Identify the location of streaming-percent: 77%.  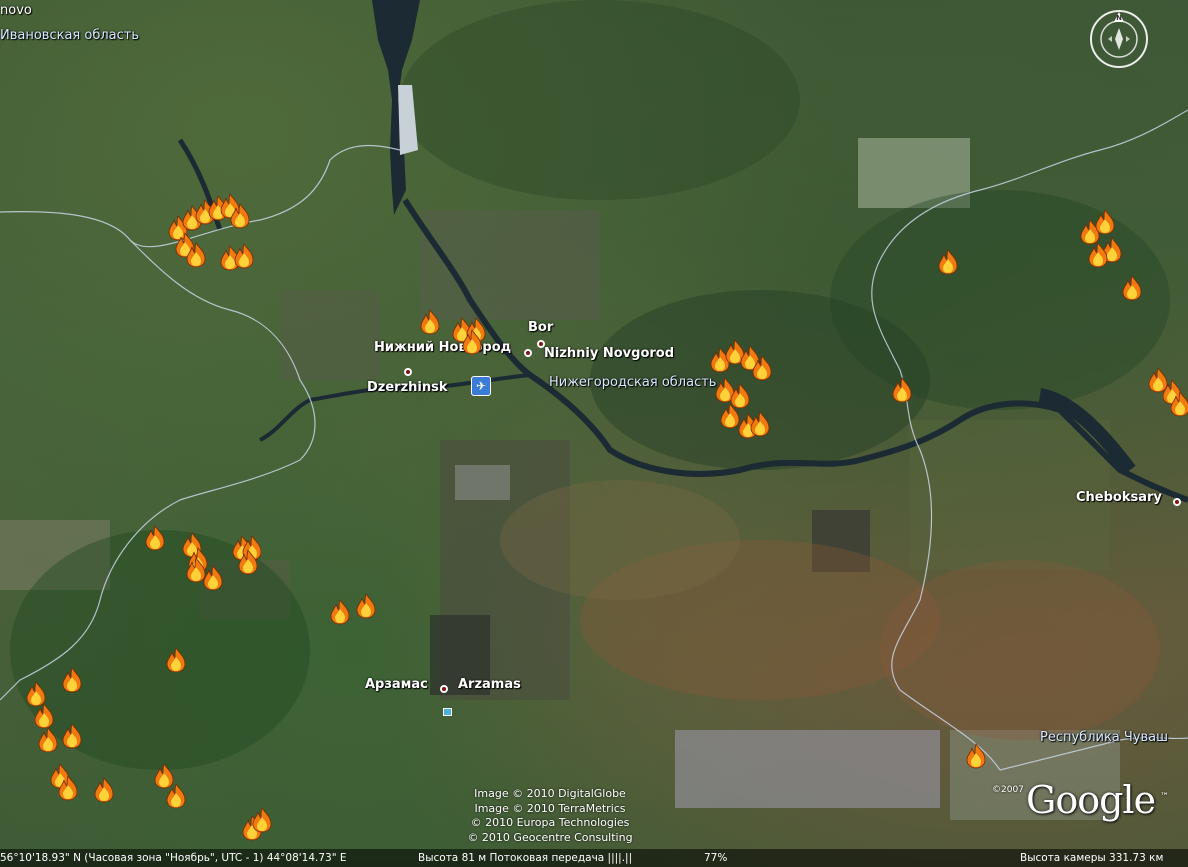
(716, 858).